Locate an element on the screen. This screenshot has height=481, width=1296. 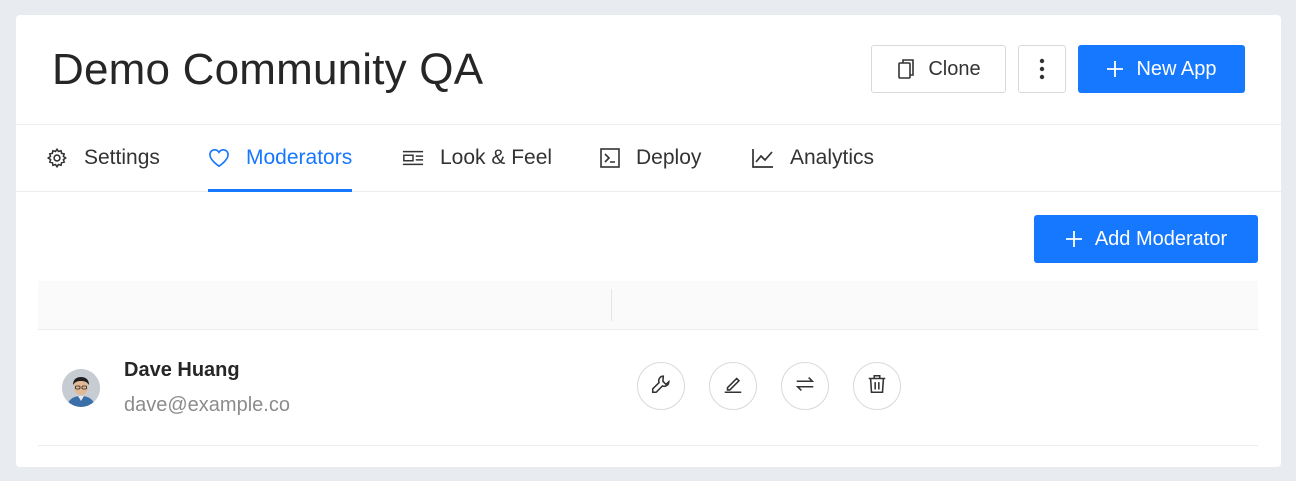
more-vertical-icon is located at coordinates (1042, 69).